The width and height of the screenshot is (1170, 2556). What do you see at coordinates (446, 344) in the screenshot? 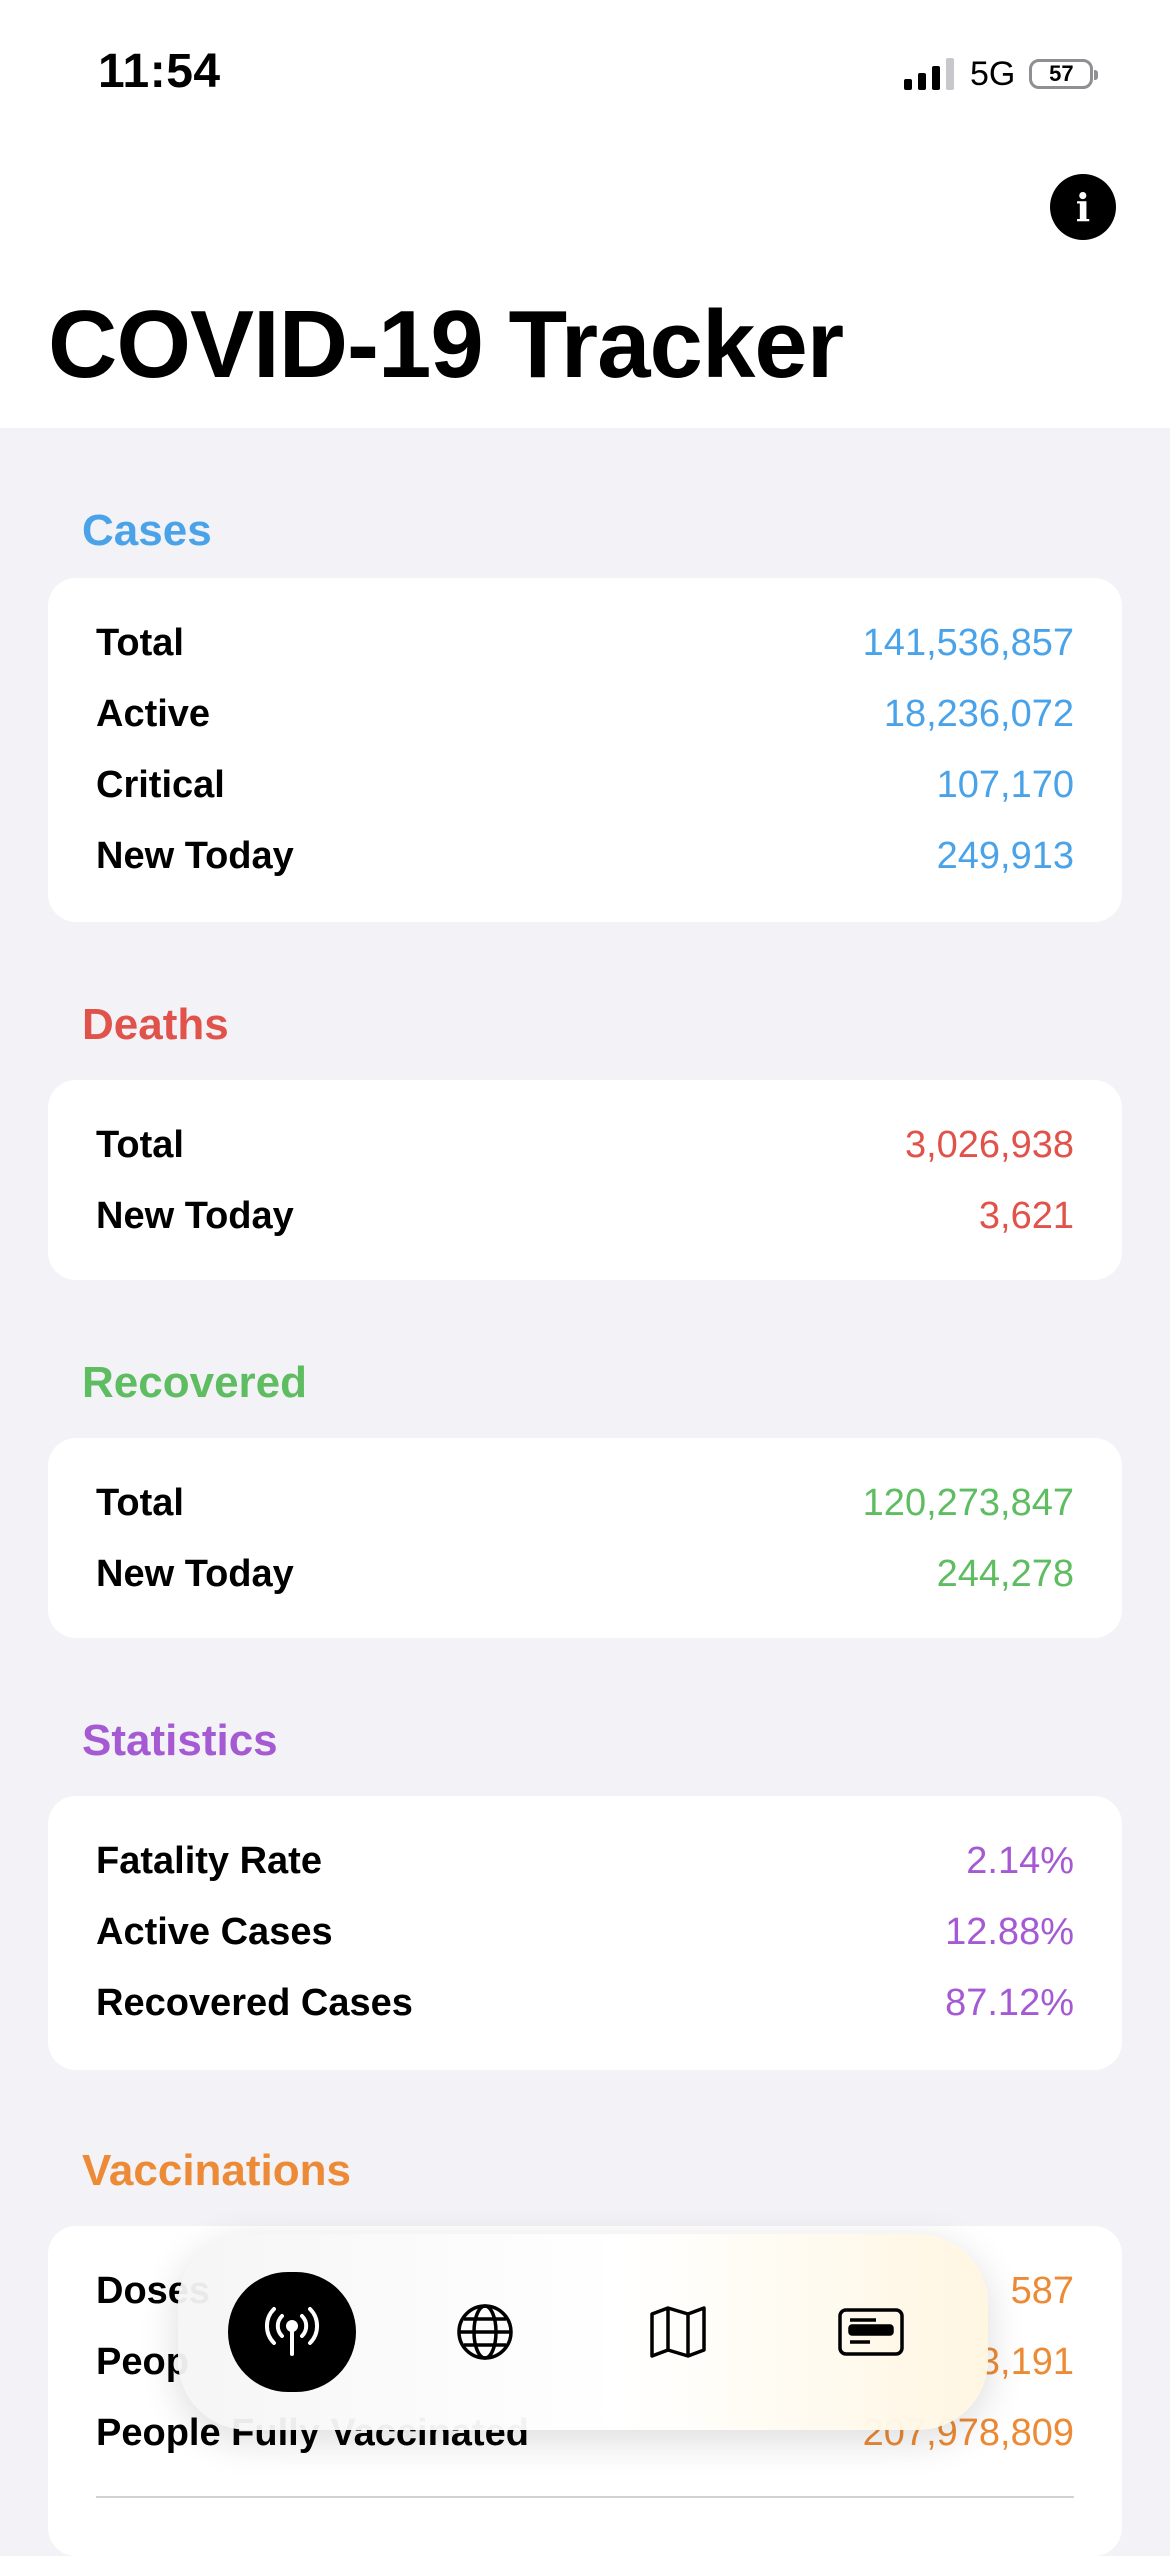
I see `page-title: COVID-19 Tracker` at bounding box center [446, 344].